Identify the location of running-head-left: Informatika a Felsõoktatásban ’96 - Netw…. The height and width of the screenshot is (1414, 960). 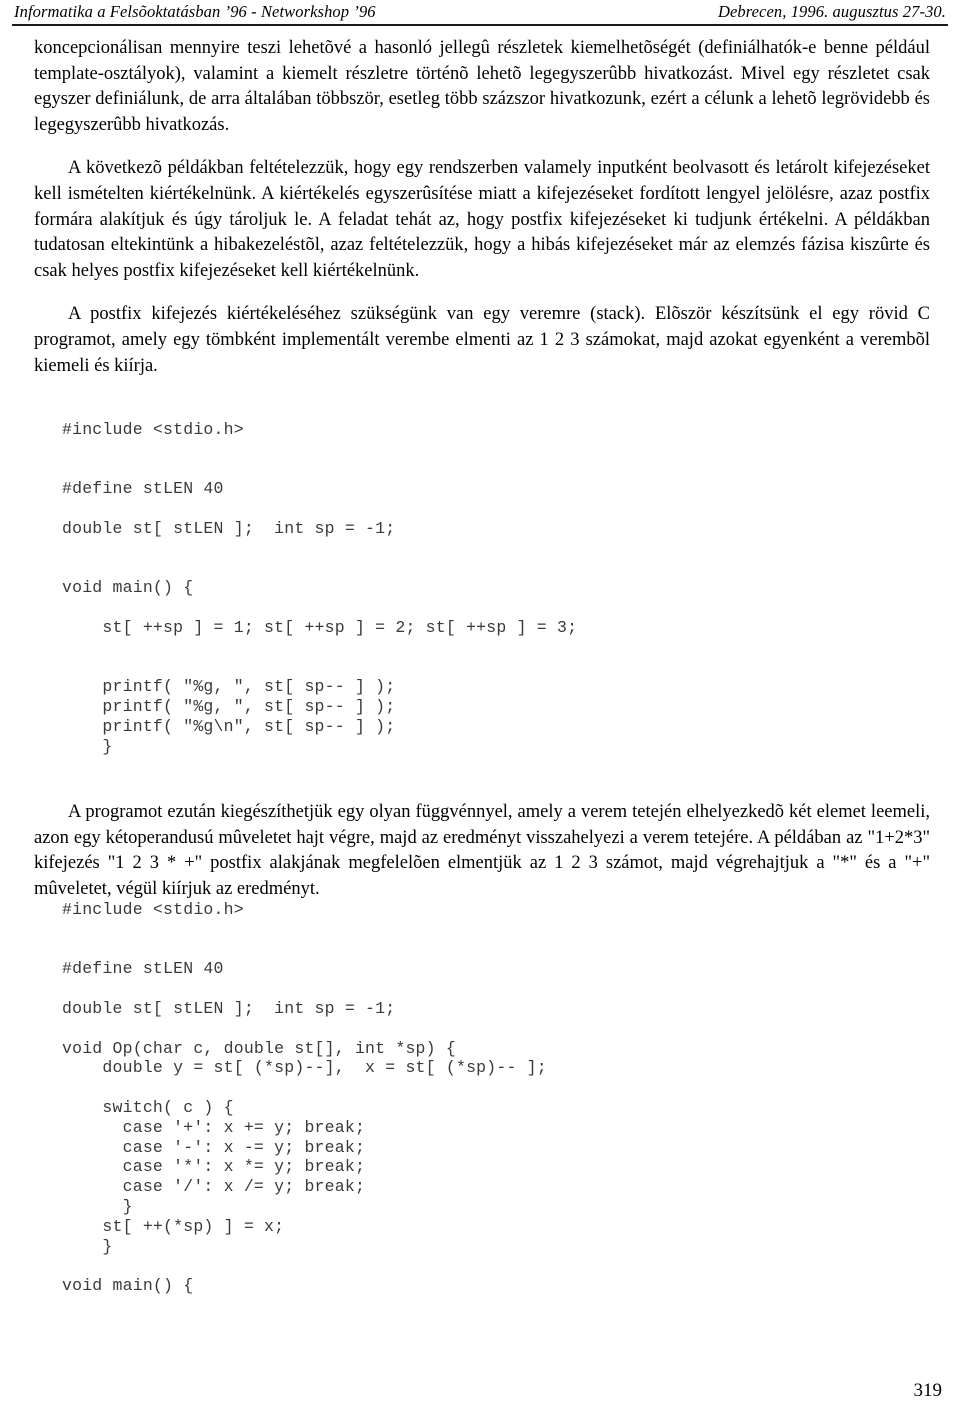
(195, 11).